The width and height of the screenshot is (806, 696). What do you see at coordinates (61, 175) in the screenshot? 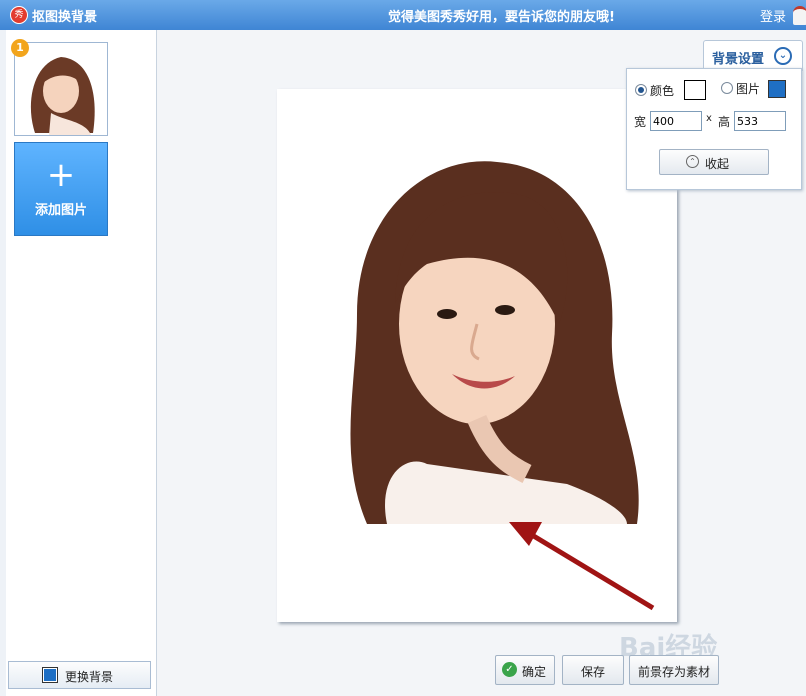
I see `plus-icon: +` at bounding box center [61, 175].